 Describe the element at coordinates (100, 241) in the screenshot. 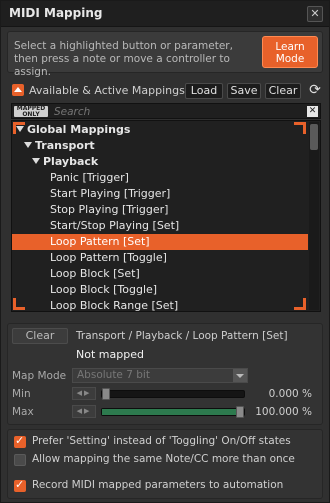

I see `tree-row-label: Loop Pattern [Set]` at that location.